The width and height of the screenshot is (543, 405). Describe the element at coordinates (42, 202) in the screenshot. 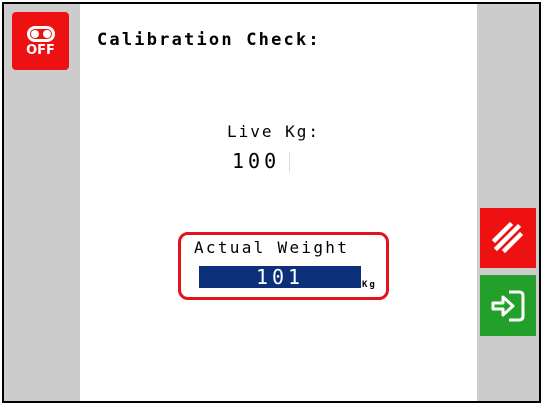

I see `left-side-panel: OFF` at that location.